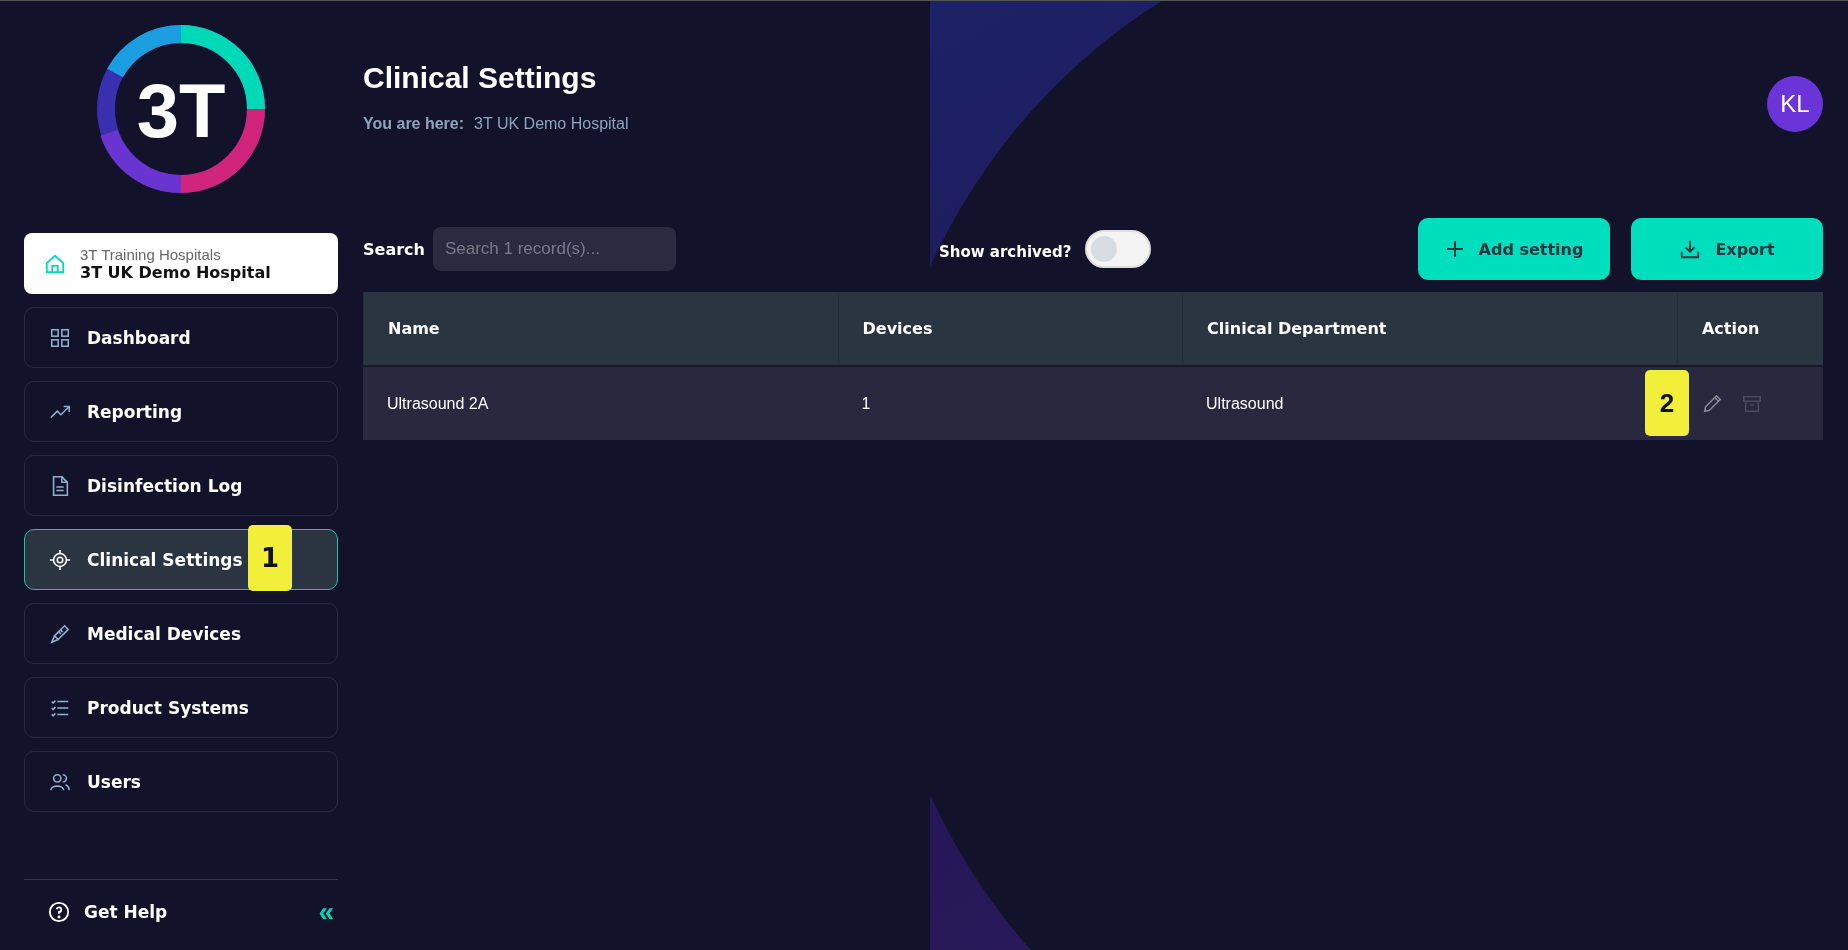 The width and height of the screenshot is (1848, 950). Describe the element at coordinates (551, 124) in the screenshot. I see `breadcrumb-link: 3T UK Demo Hospital` at that location.